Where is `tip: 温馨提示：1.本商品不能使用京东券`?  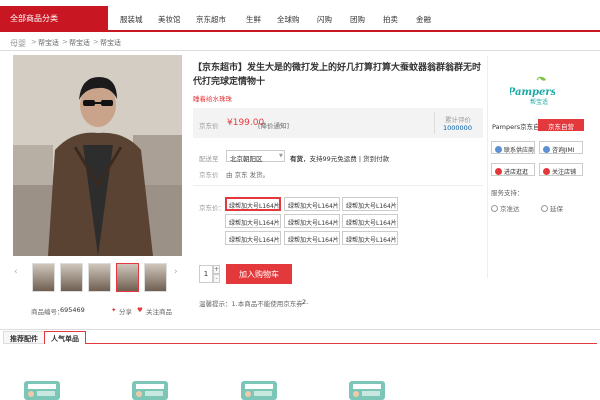 tip: 温馨提示：1.本商品不能使用京东券 is located at coordinates (251, 303).